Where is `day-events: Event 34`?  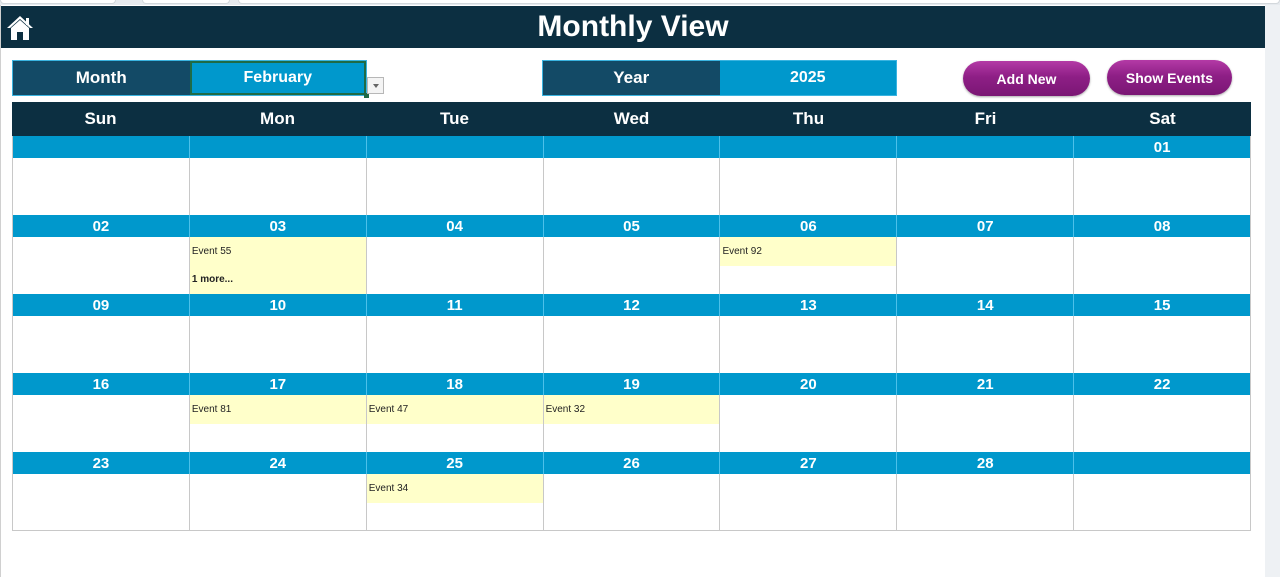 day-events: Event 34 is located at coordinates (454, 502).